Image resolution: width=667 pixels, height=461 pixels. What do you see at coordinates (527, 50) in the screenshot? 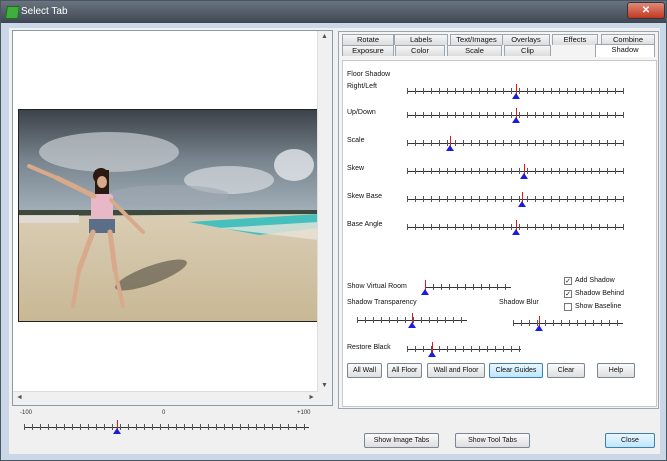
I see `tab-clip: Clip` at bounding box center [527, 50].